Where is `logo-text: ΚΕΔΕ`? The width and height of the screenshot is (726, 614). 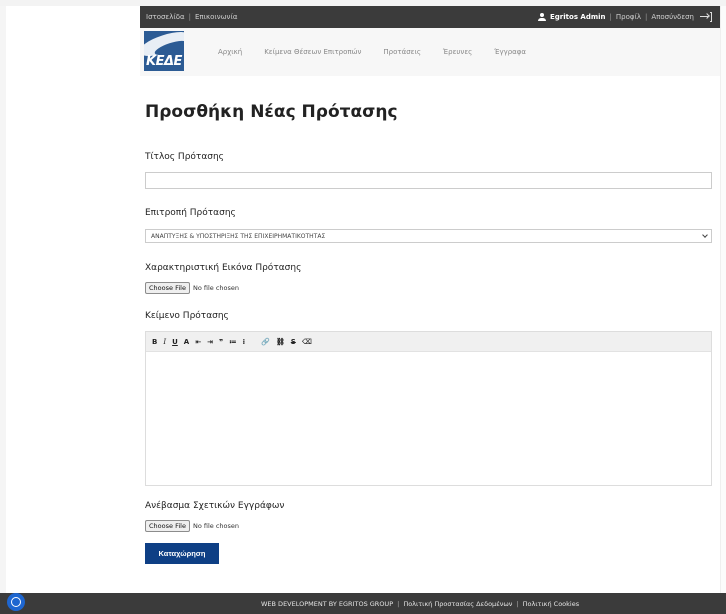
logo-text: ΚΕΔΕ is located at coordinates (164, 61).